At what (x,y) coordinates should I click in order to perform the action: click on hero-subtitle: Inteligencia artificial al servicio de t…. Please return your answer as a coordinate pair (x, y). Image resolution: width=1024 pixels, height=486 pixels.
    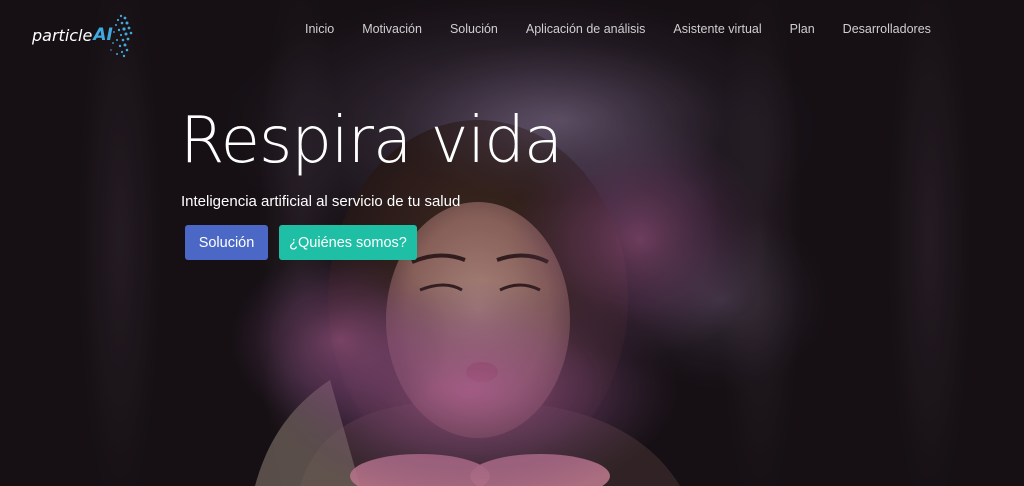
    Looking at the image, I should click on (321, 201).